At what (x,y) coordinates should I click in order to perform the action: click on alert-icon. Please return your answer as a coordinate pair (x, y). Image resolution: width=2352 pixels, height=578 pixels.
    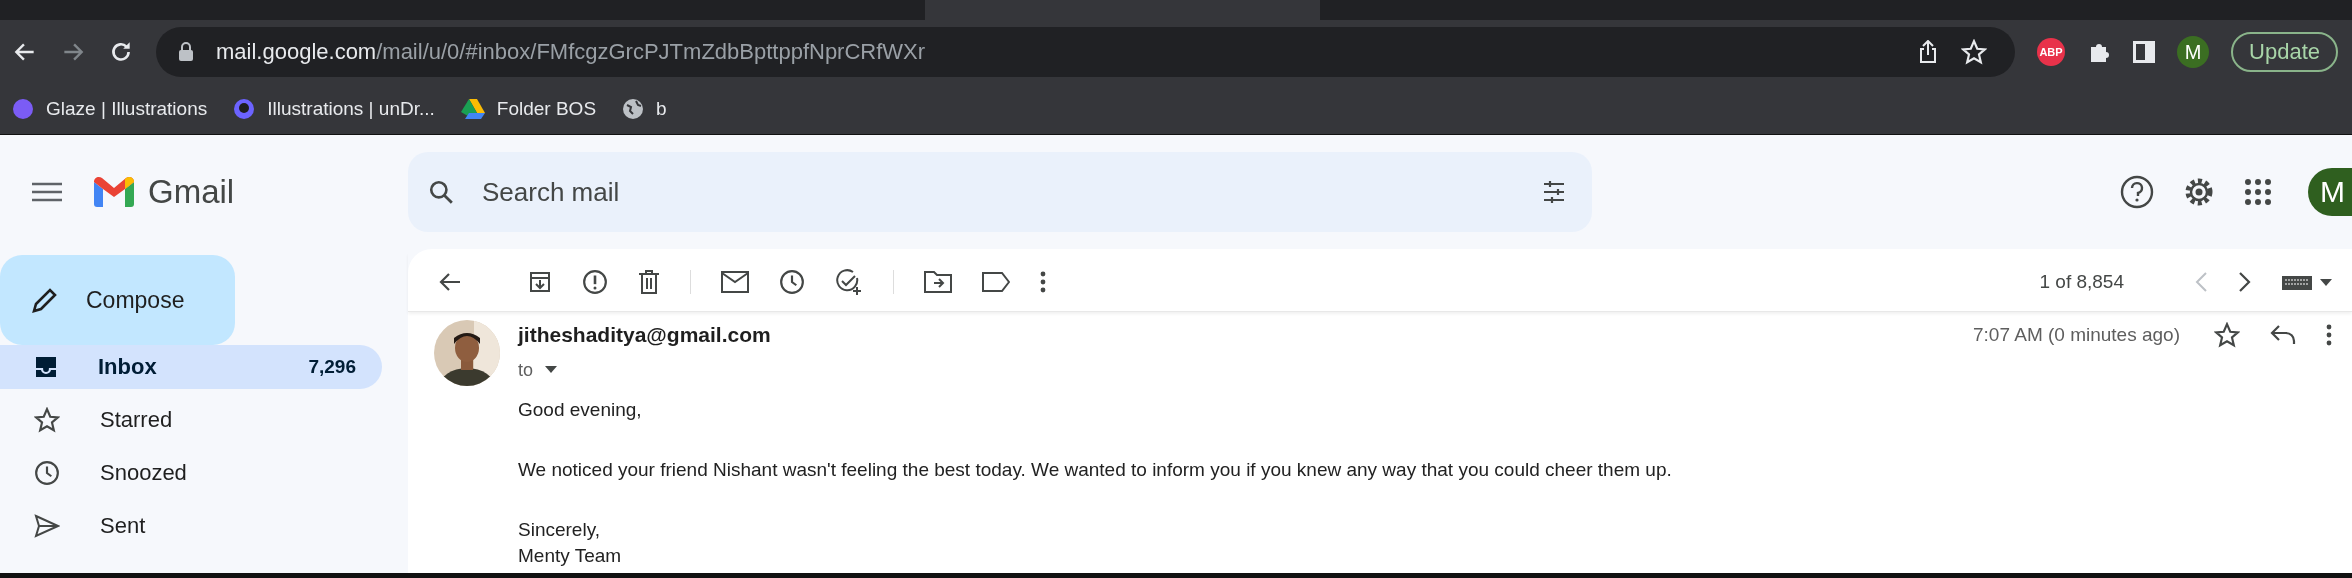
    Looking at the image, I should click on (595, 282).